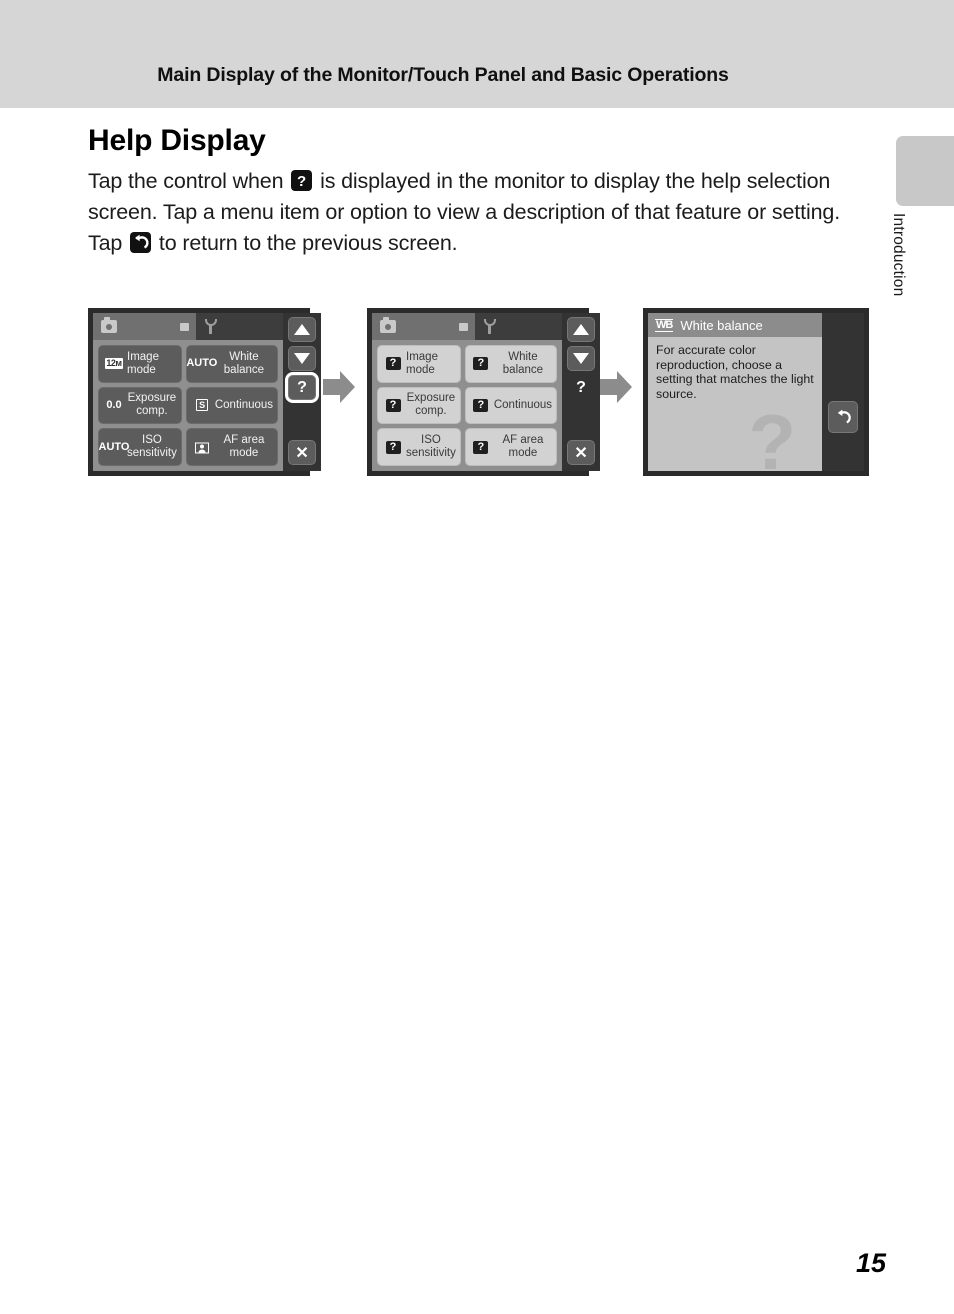 This screenshot has width=954, height=1314. I want to click on page-number: 15, so click(870, 1263).